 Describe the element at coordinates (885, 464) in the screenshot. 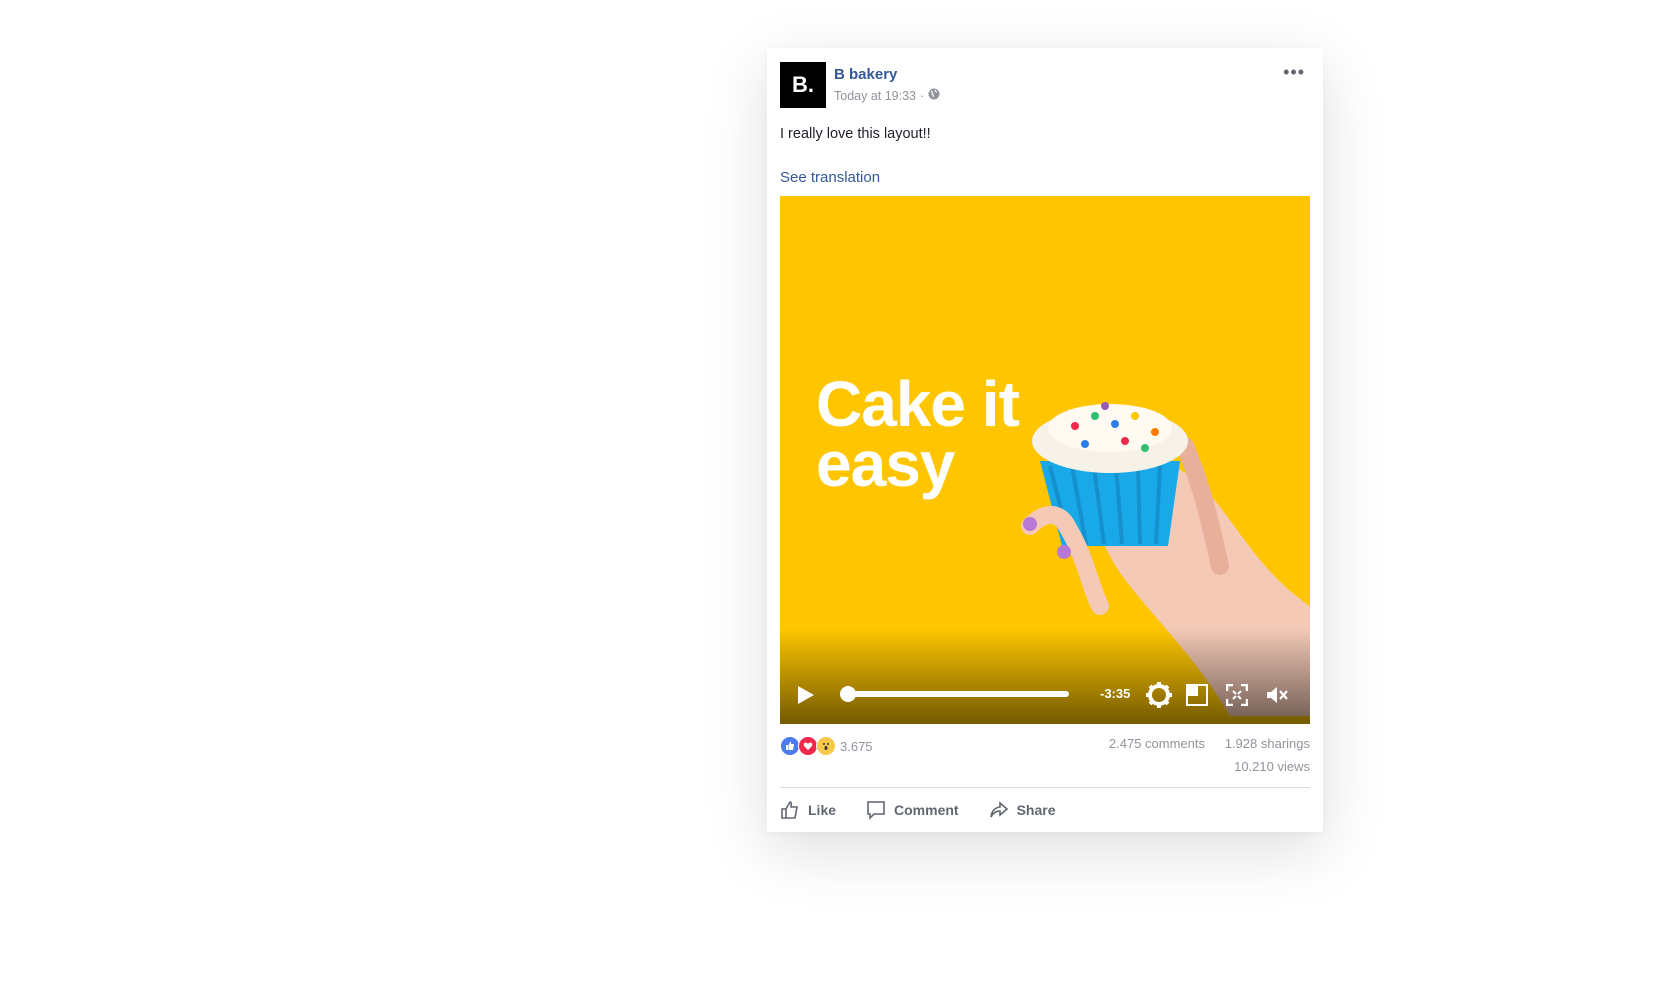

I see `headline-line-2: easy` at that location.